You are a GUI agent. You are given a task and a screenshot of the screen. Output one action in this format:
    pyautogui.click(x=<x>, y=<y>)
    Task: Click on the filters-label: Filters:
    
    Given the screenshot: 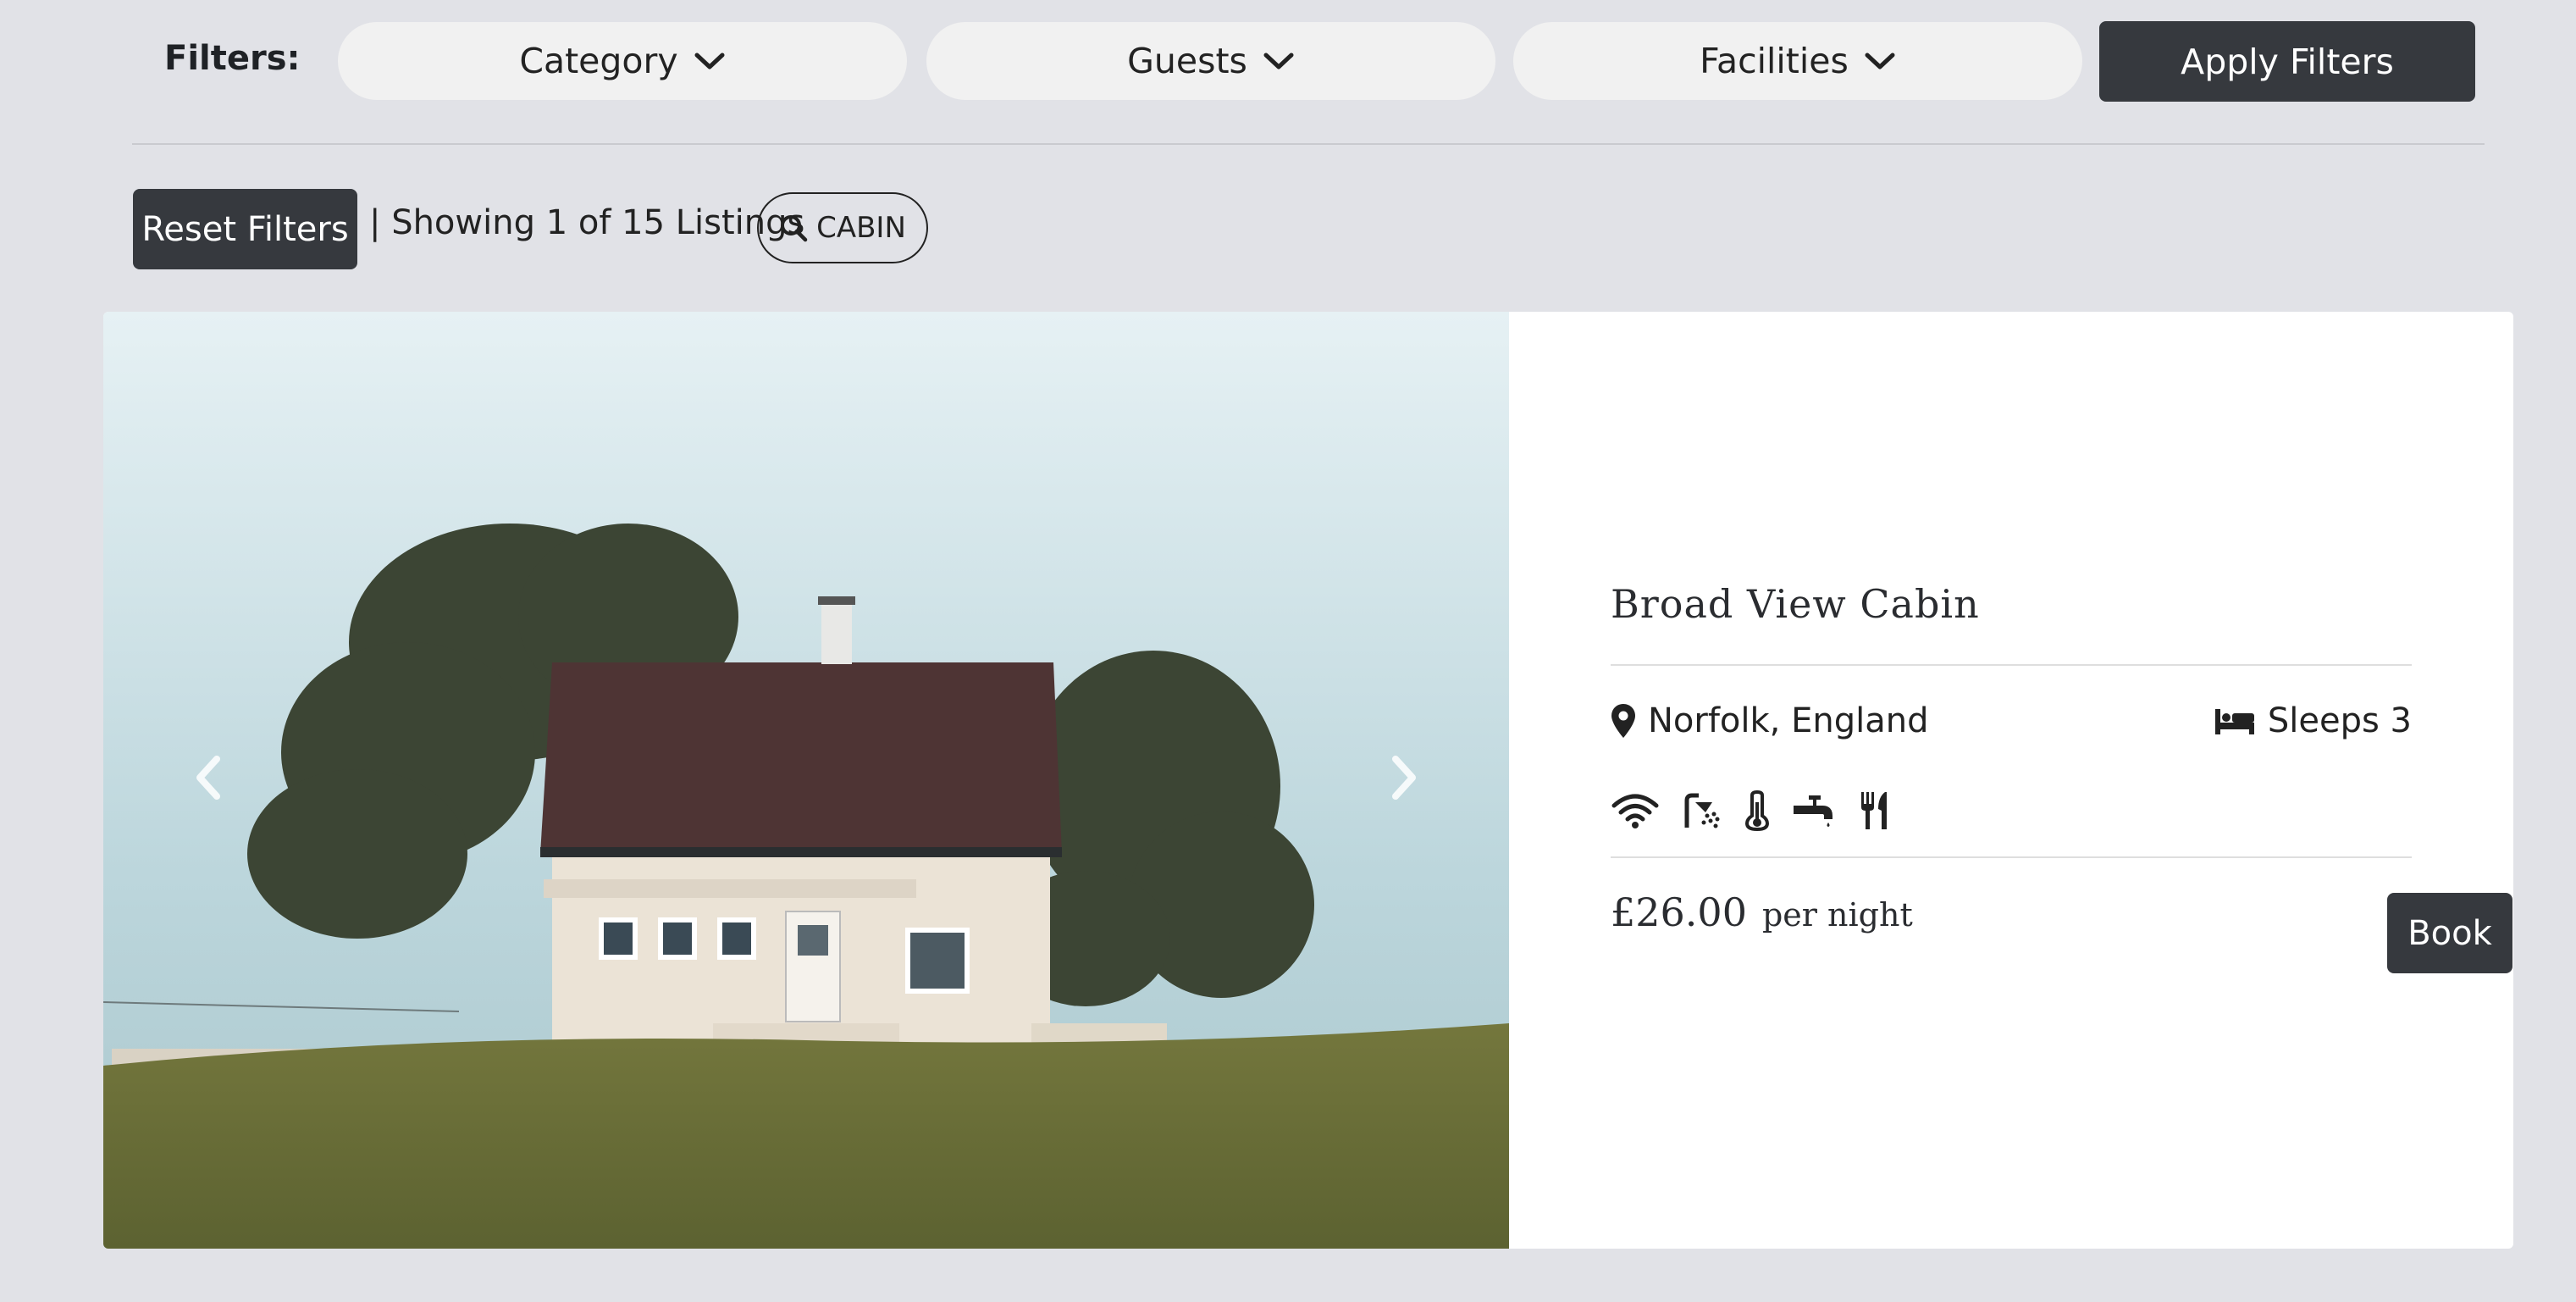 What is the action you would take?
    pyautogui.click(x=233, y=58)
    